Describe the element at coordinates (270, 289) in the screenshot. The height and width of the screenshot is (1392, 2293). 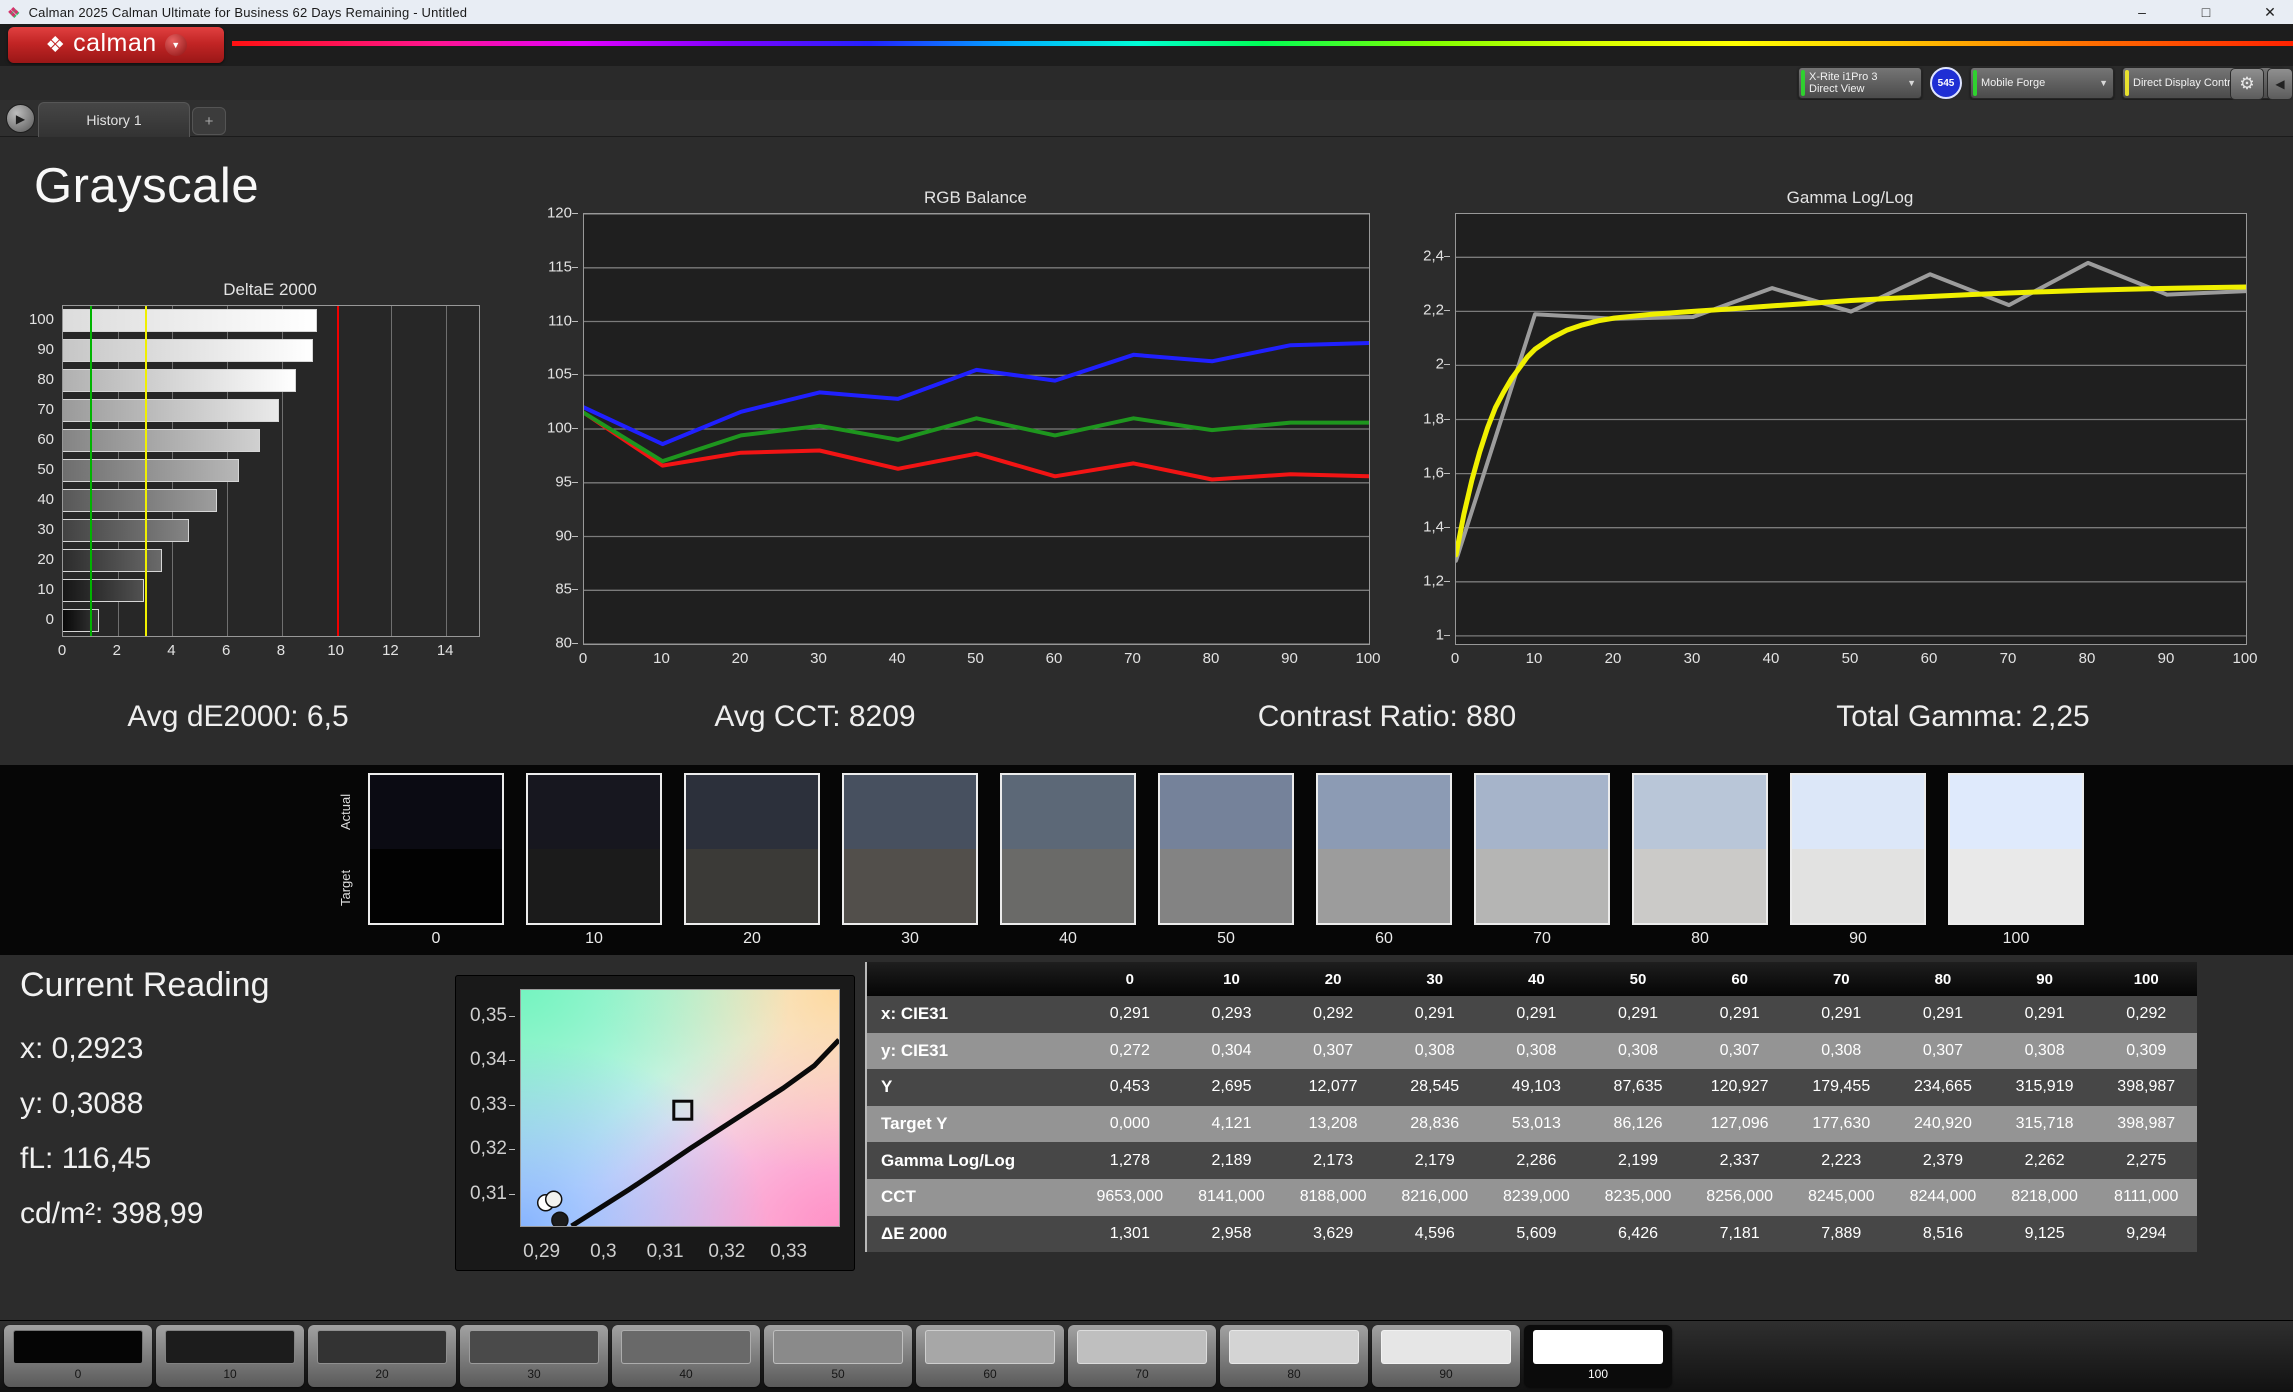
I see `deltae-chart-title: DeltaE 2000` at that location.